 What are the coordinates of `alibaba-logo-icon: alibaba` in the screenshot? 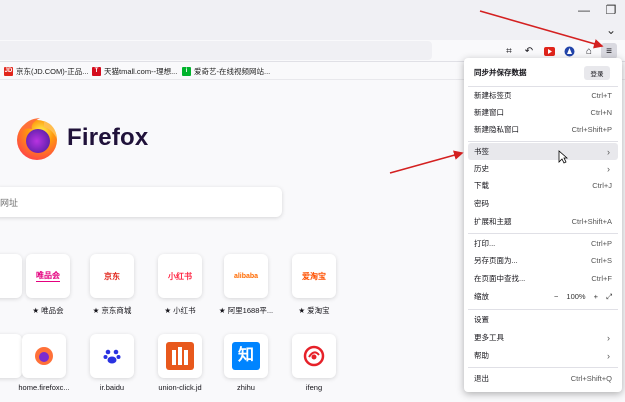 It's located at (246, 276).